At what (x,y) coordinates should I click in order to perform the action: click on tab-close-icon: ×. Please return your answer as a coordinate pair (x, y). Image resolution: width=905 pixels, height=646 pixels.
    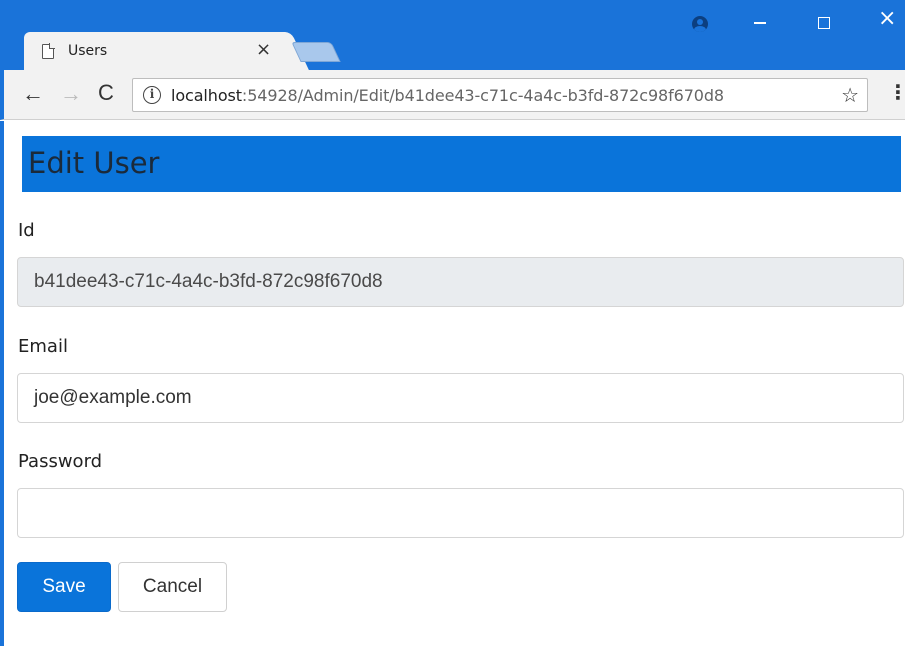
    Looking at the image, I should click on (263, 49).